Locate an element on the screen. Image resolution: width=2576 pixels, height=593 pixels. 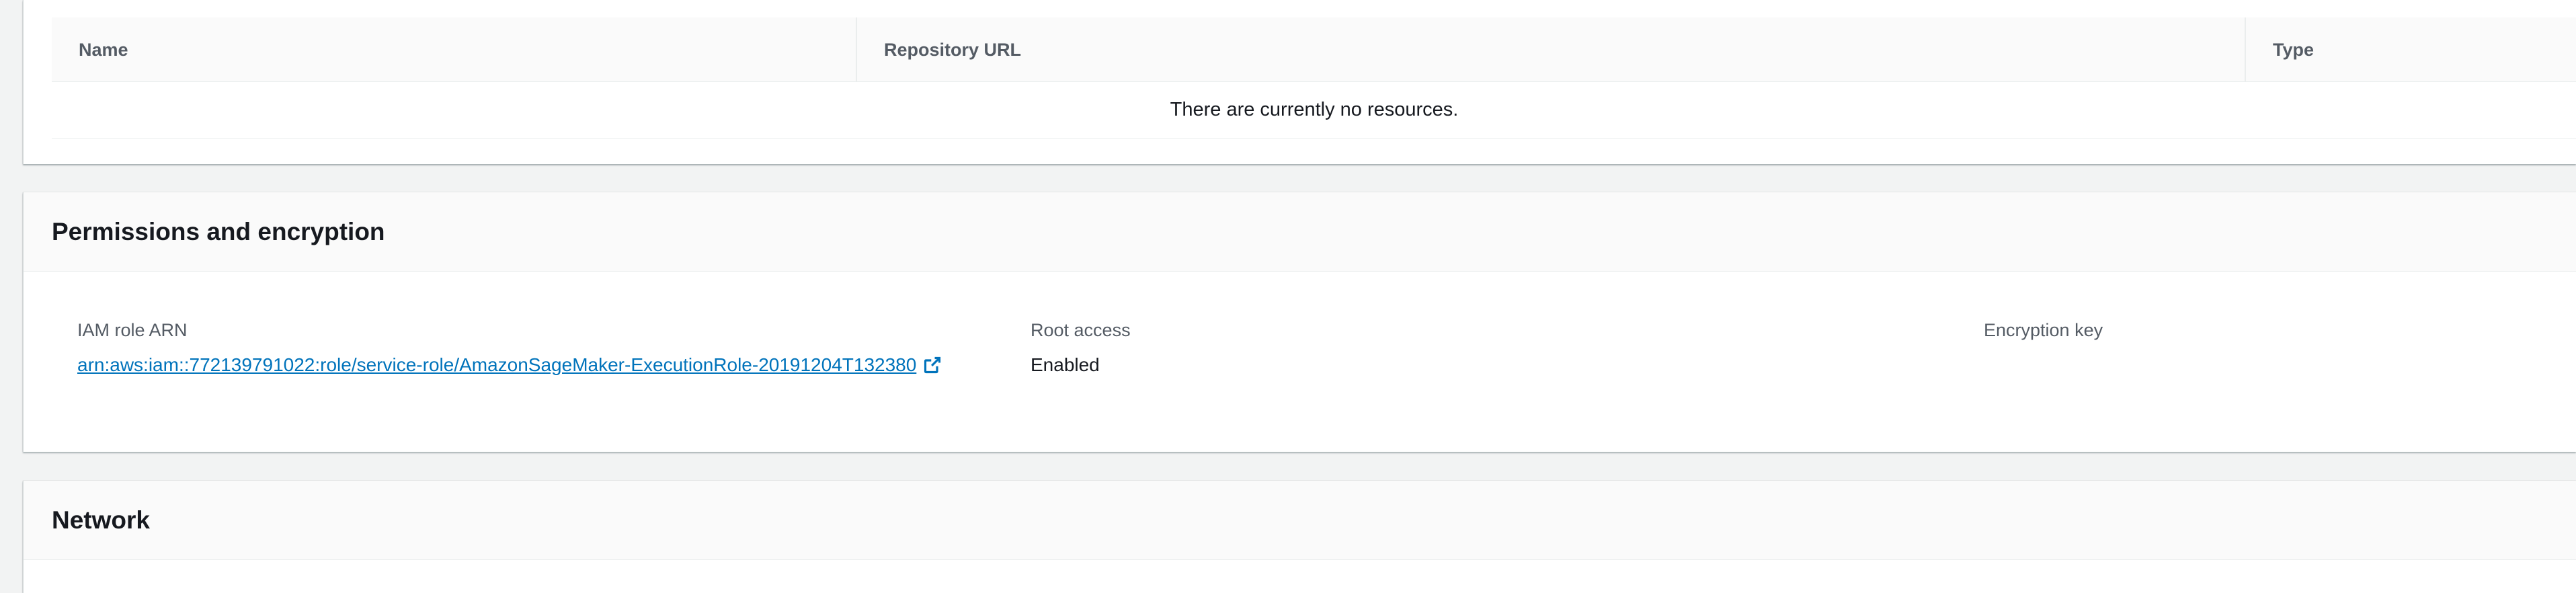
table-empty-message: There are currently no resources. is located at coordinates (1314, 111).